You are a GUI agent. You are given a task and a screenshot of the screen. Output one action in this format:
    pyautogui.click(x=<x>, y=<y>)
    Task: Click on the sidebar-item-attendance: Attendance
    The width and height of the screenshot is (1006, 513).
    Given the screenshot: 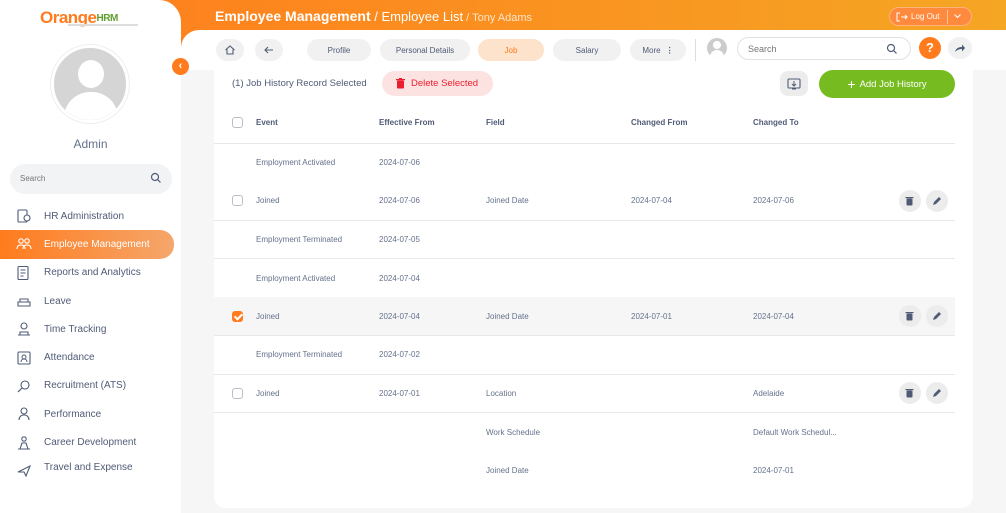 What is the action you would take?
    pyautogui.click(x=90, y=357)
    